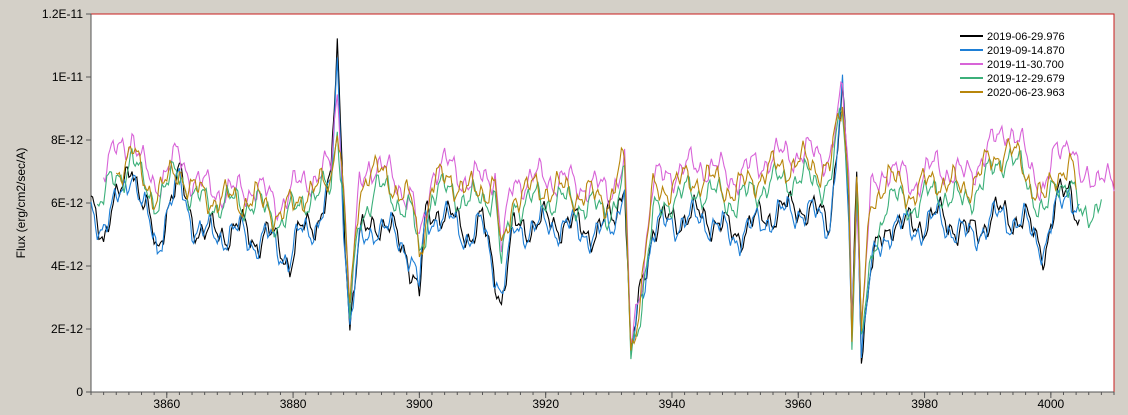  I want to click on x-tick-label: 4000, so click(1051, 404).